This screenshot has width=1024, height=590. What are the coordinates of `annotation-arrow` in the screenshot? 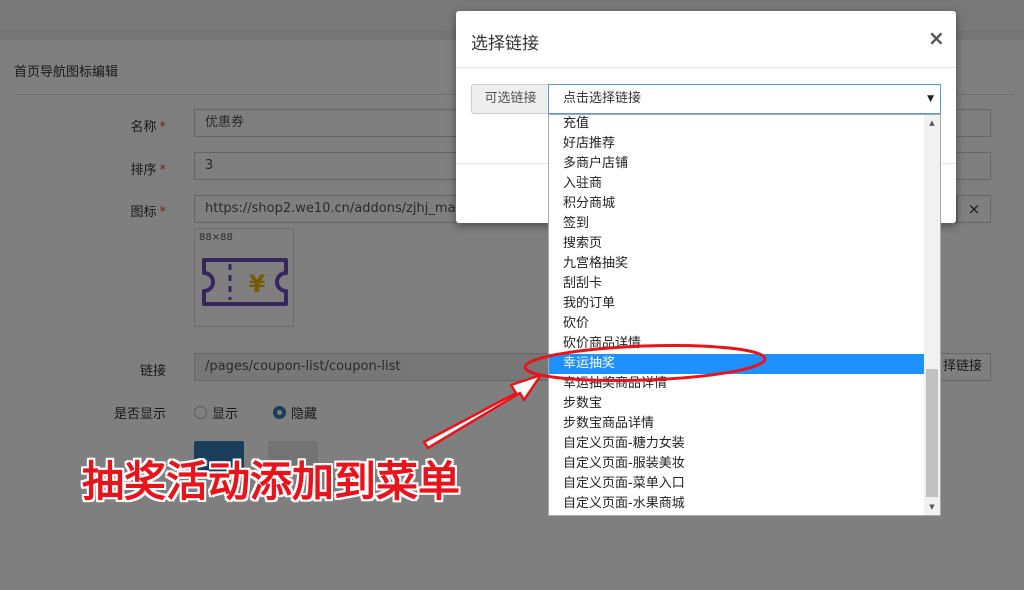 It's located at (482, 411).